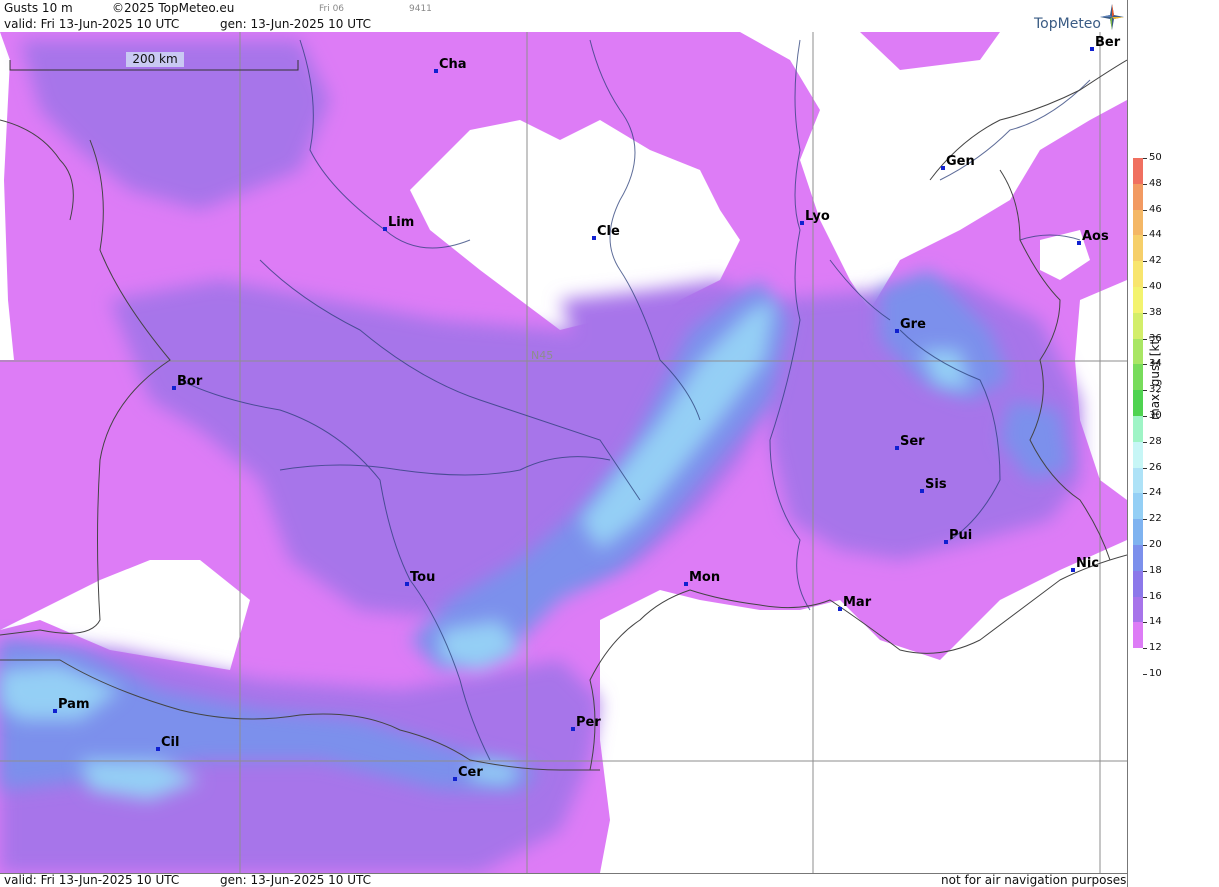 Image resolution: width=1219 pixels, height=887 pixels. I want to click on legend-tick-label: 14, so click(1155, 622).